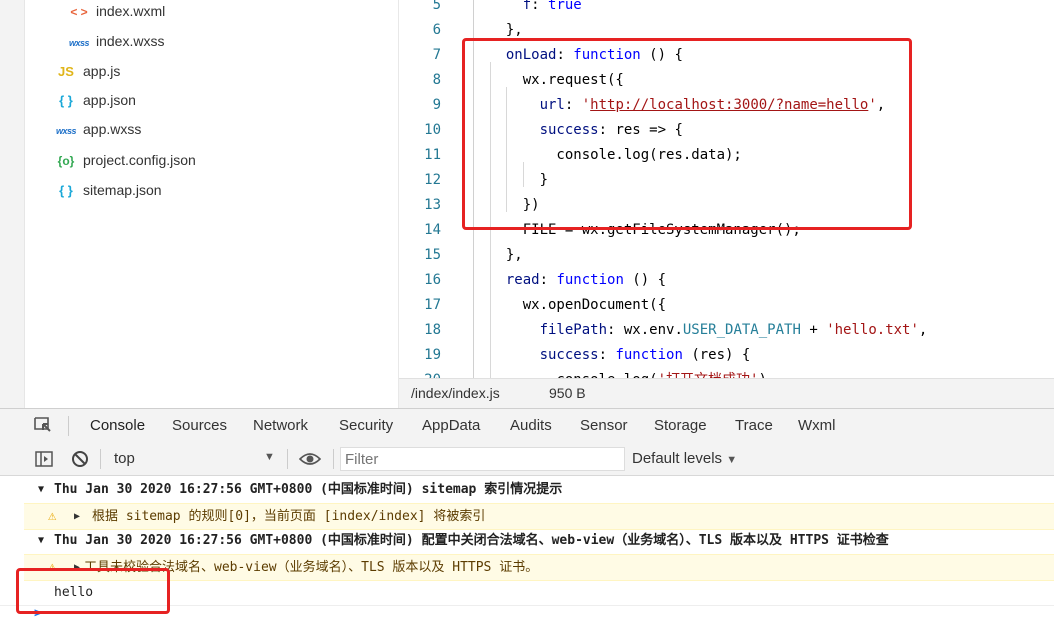 This screenshot has width=1054, height=621. I want to click on code-line: wx.openDocument({, so click(577, 305).